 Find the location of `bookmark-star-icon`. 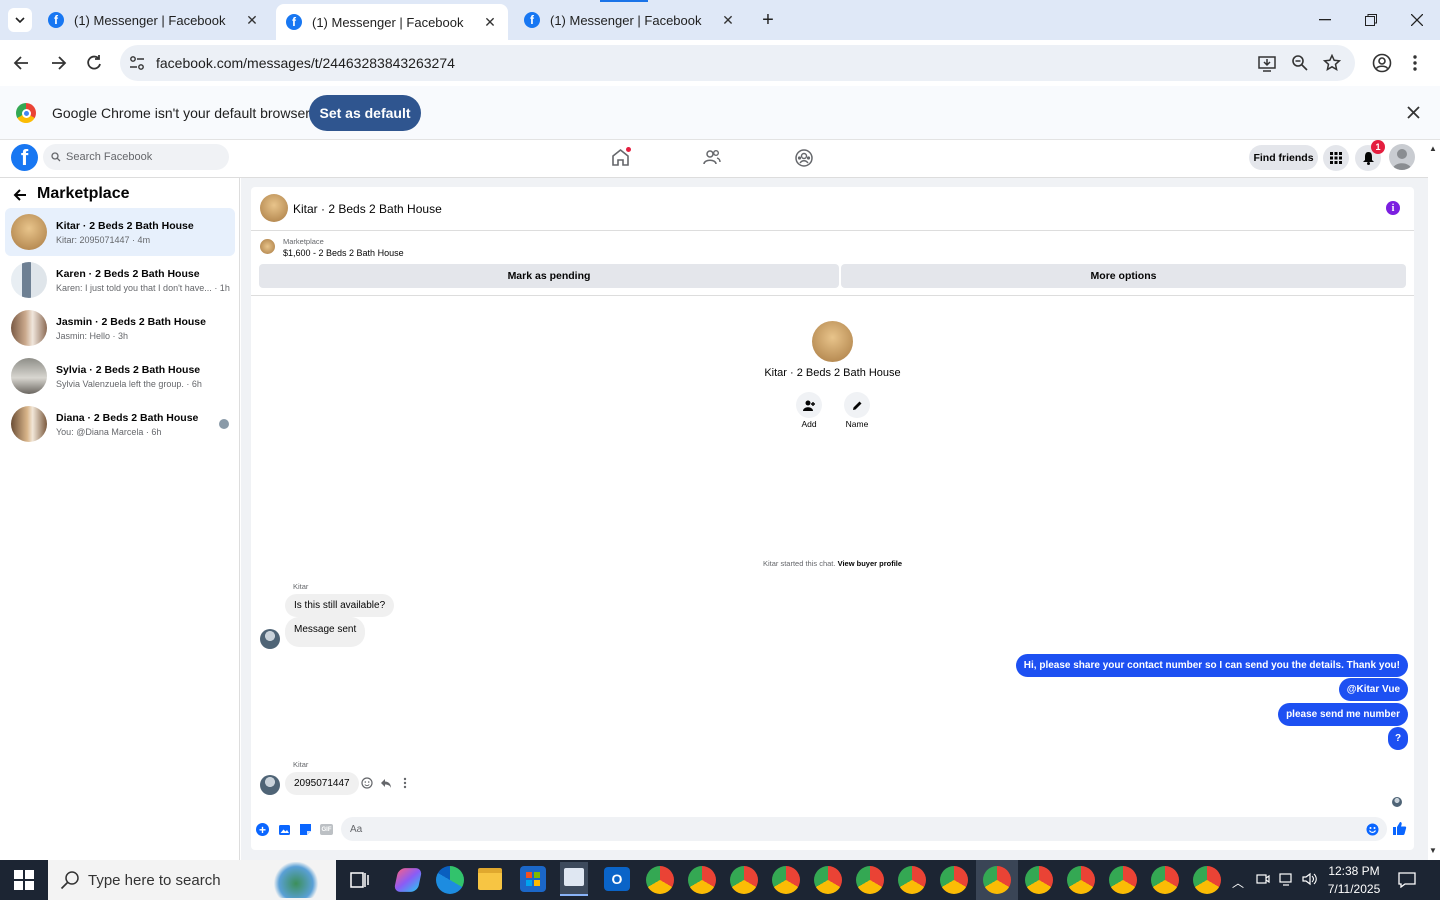

bookmark-star-icon is located at coordinates (1332, 63).